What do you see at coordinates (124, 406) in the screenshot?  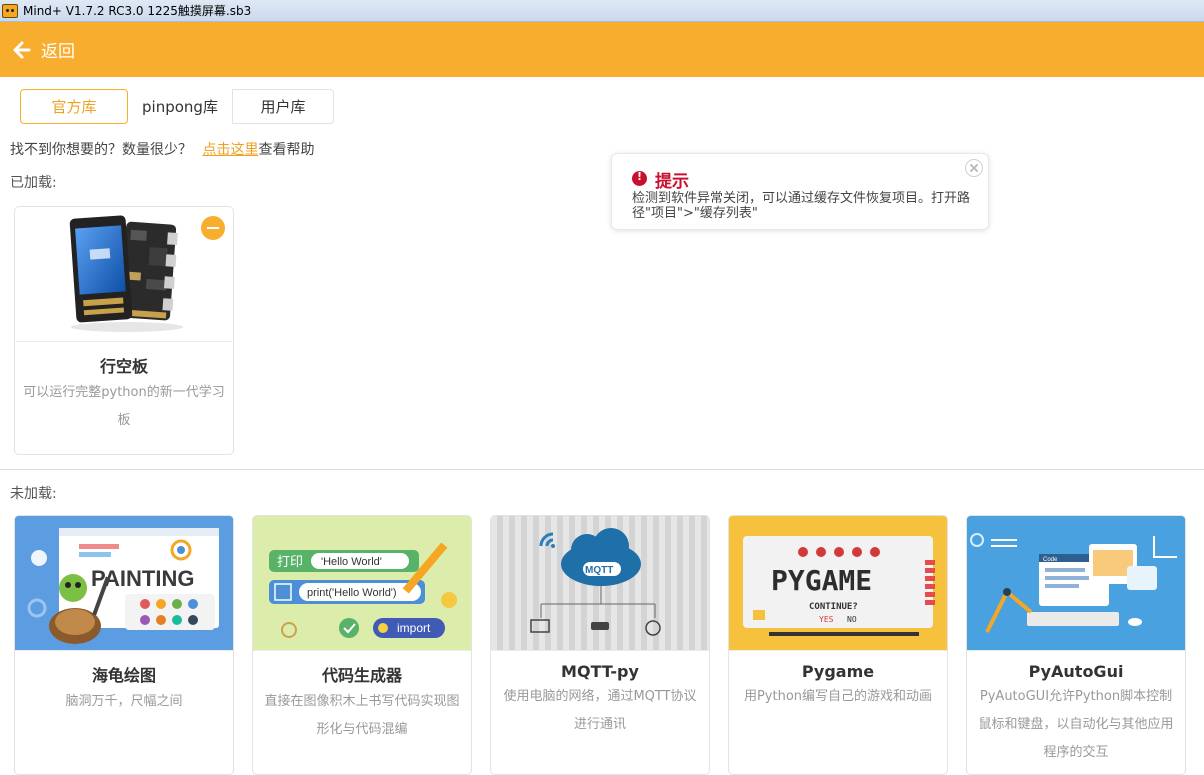 I see `card-description: 可以运行完整python的新一代学习板` at bounding box center [124, 406].